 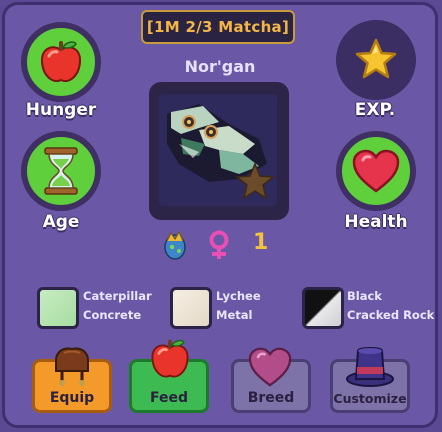 What do you see at coordinates (219, 244) in the screenshot?
I see `female-icon` at bounding box center [219, 244].